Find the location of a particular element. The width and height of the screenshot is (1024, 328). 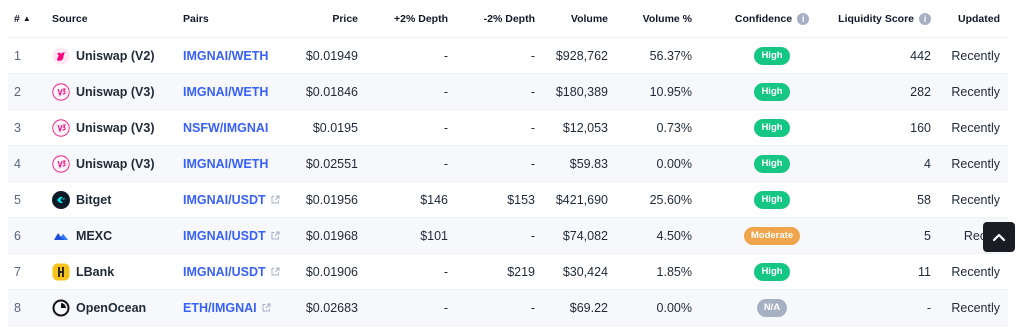

source-name: Bitget is located at coordinates (94, 199).